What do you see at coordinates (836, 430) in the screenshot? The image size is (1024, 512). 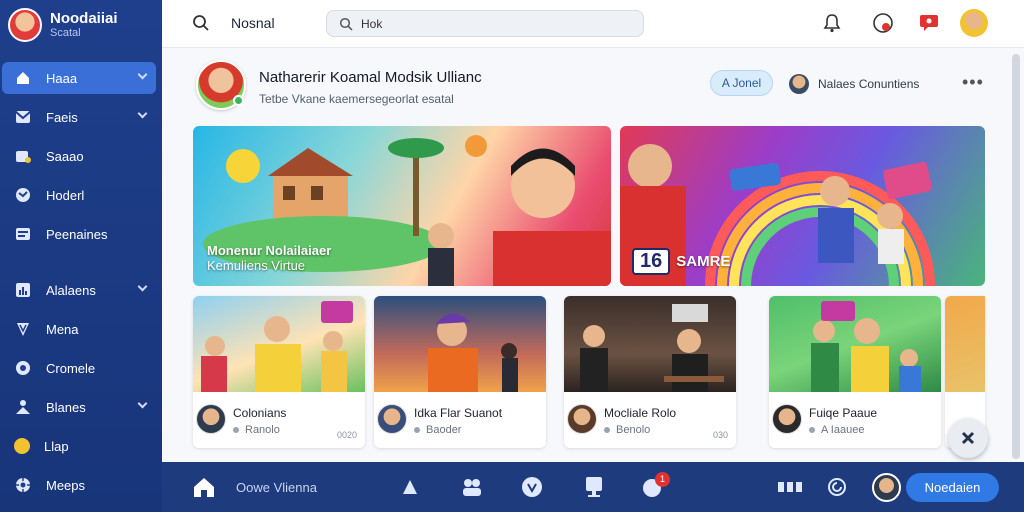 I see `card-subtitle: A Iaauee` at bounding box center [836, 430].